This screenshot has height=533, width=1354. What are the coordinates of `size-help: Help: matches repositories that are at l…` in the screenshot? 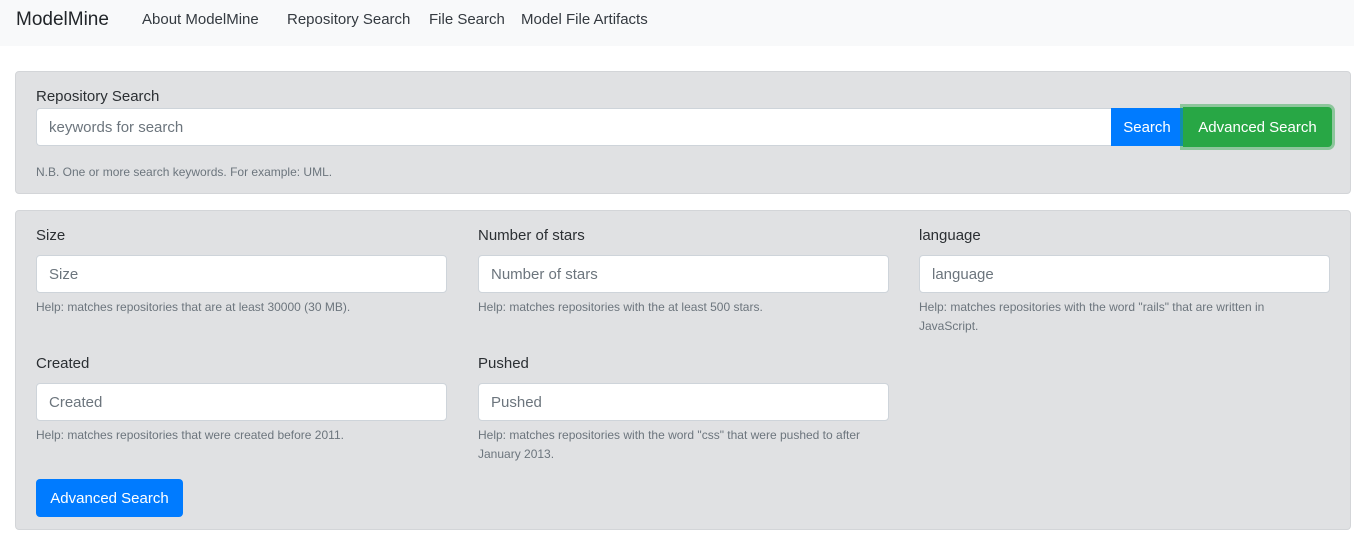 It's located at (193, 307).